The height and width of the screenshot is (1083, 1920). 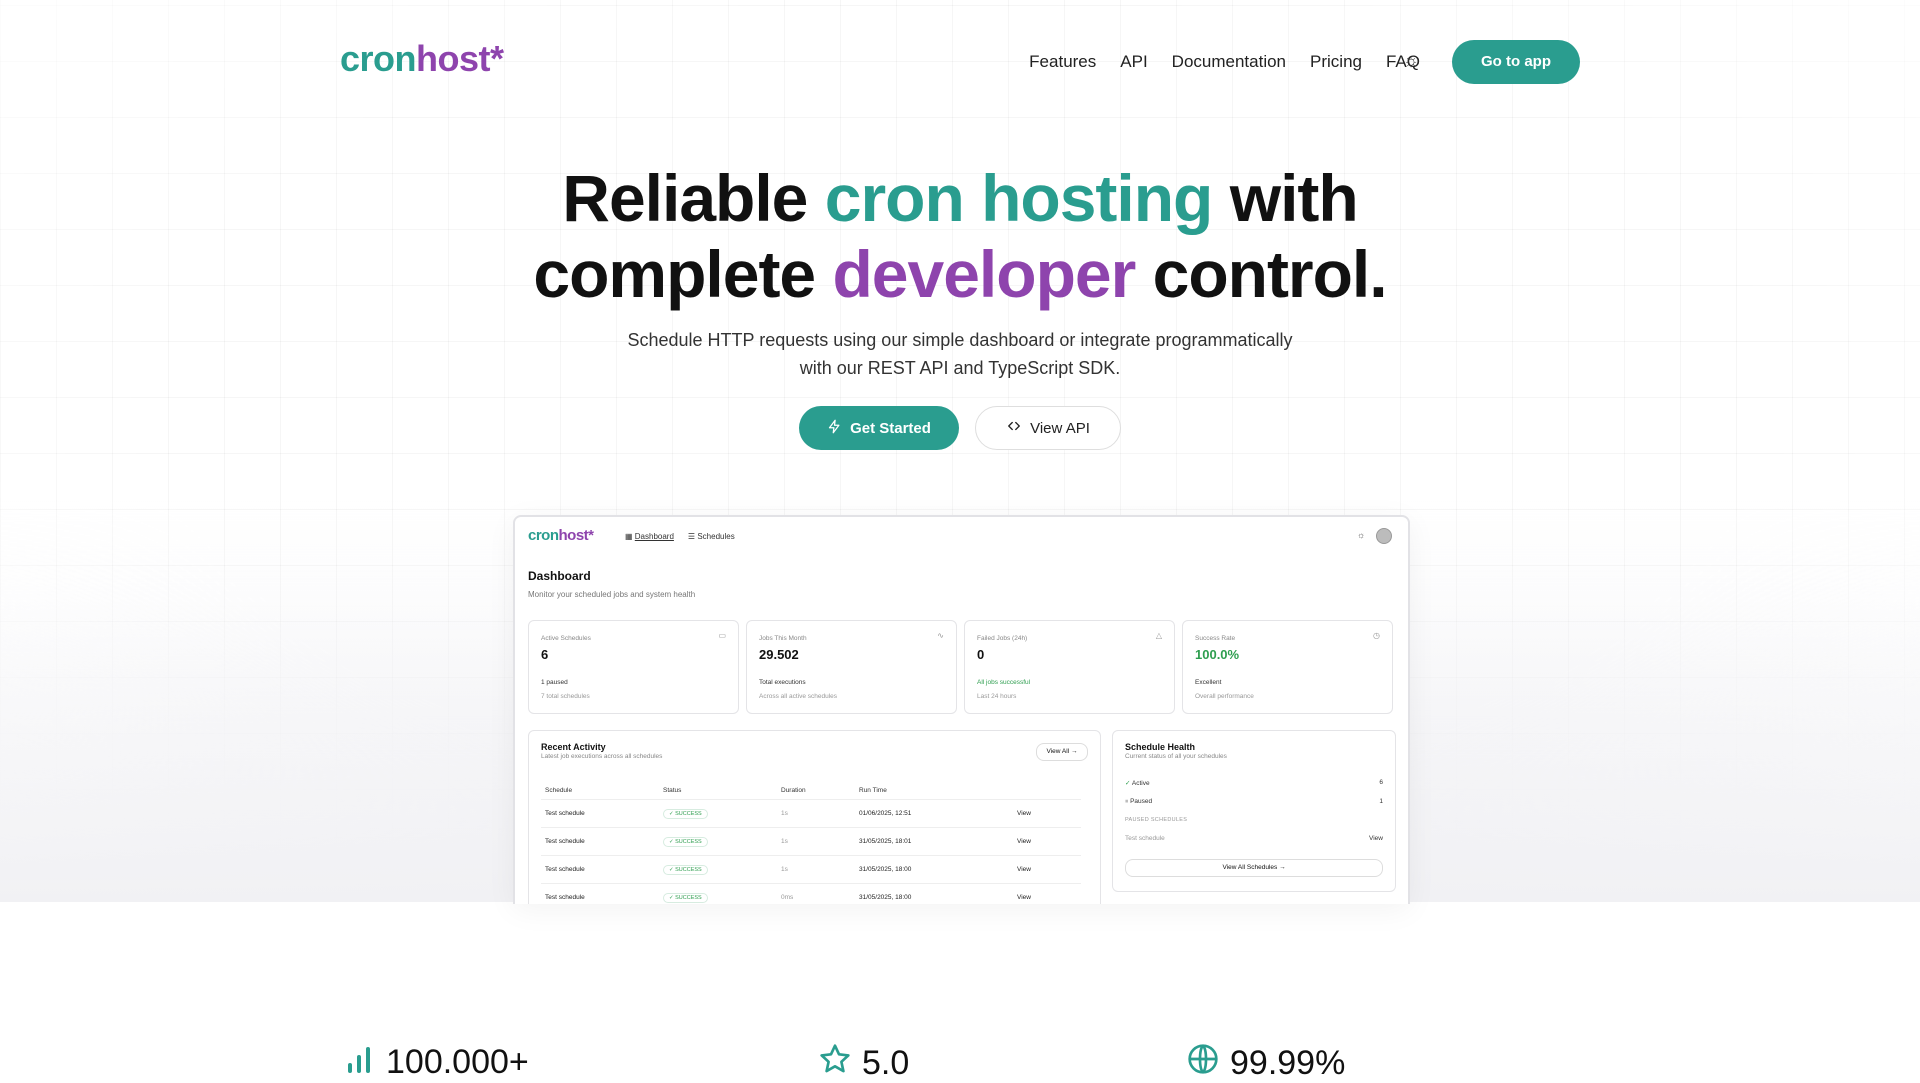 What do you see at coordinates (422, 59) in the screenshot?
I see `logo: cronhost*` at bounding box center [422, 59].